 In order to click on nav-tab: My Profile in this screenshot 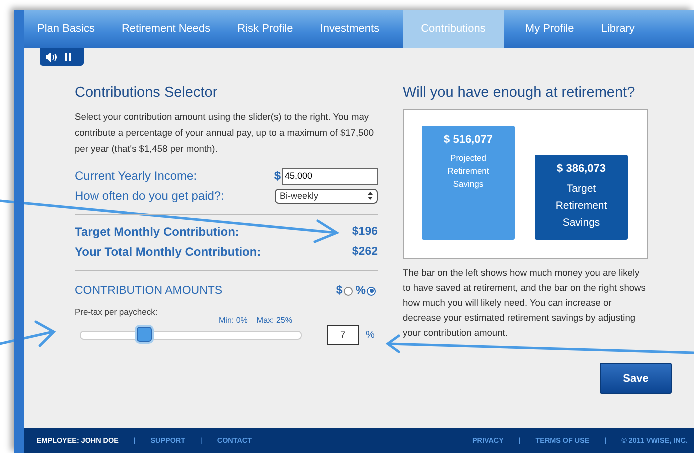, I will do `click(550, 29)`.